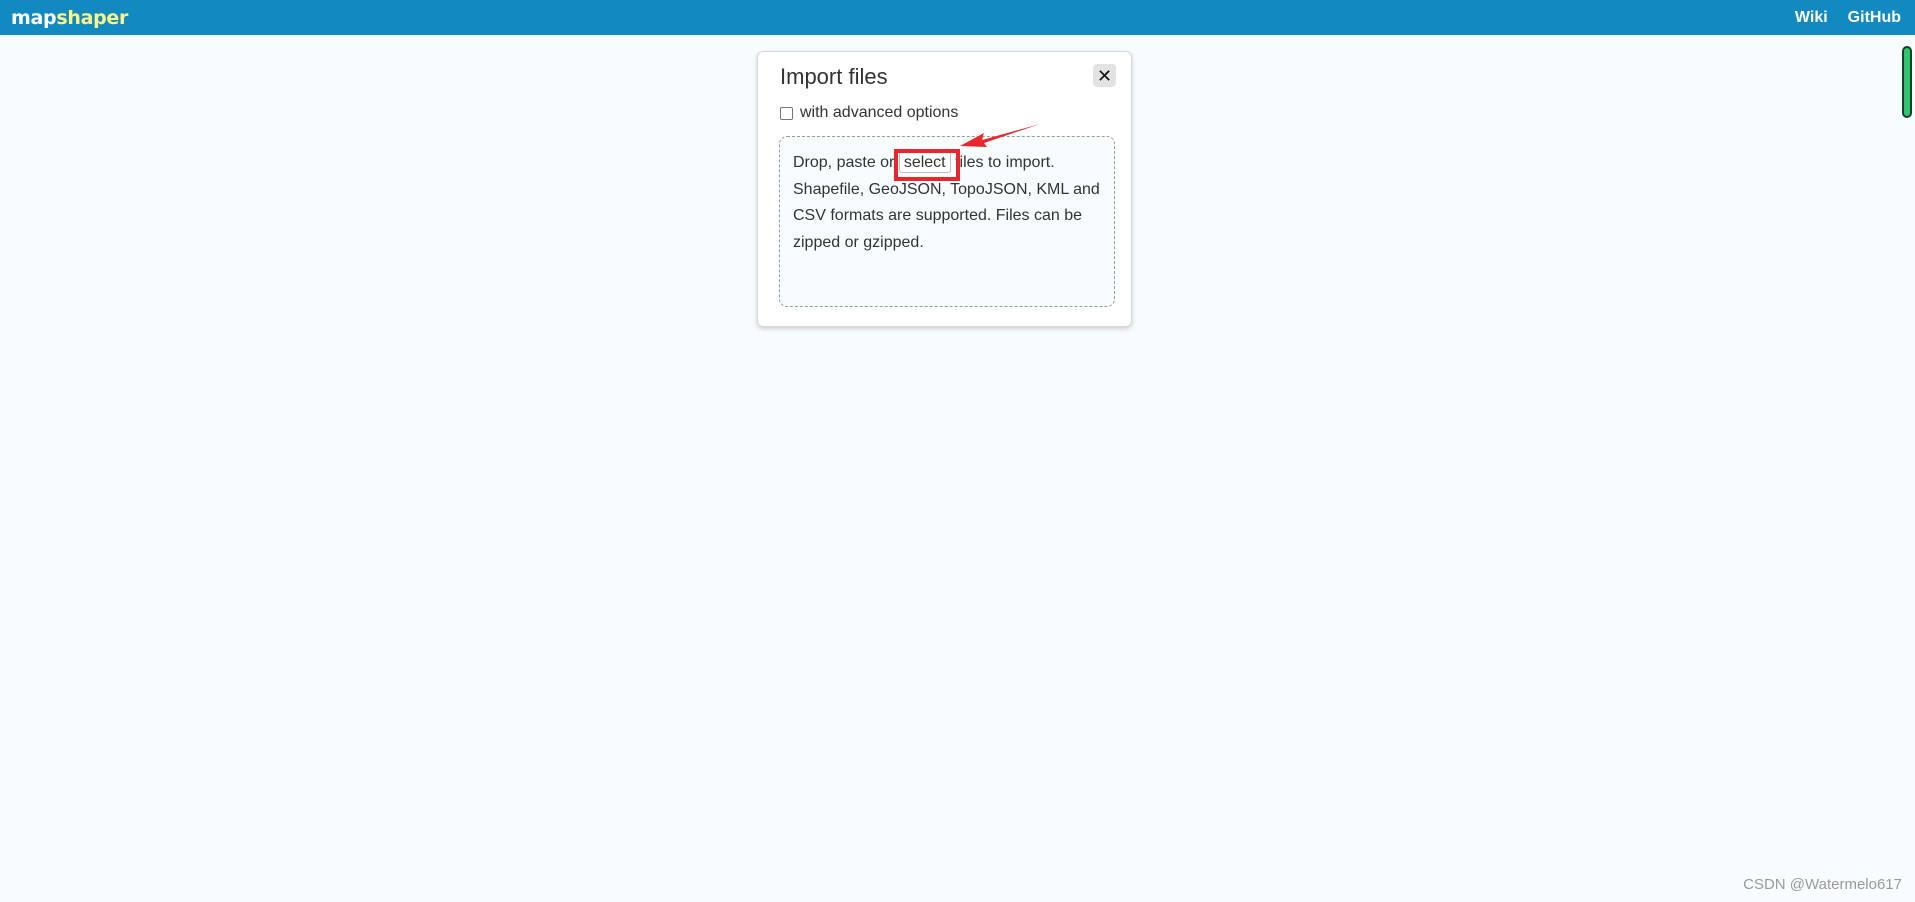  I want to click on close-button: ✕, so click(1104, 75).